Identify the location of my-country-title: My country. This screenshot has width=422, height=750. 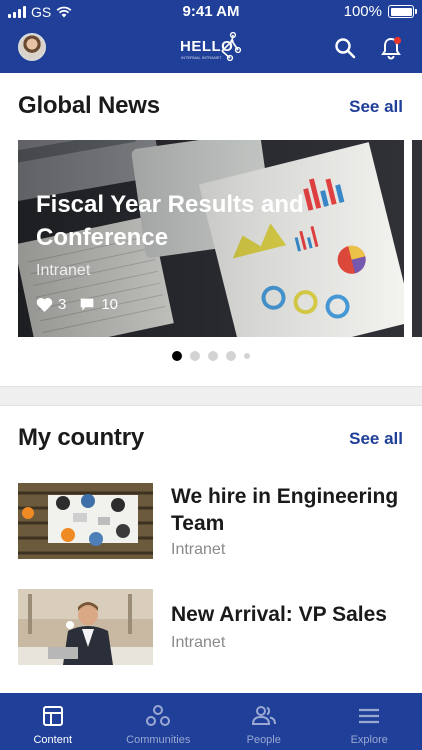
(81, 437).